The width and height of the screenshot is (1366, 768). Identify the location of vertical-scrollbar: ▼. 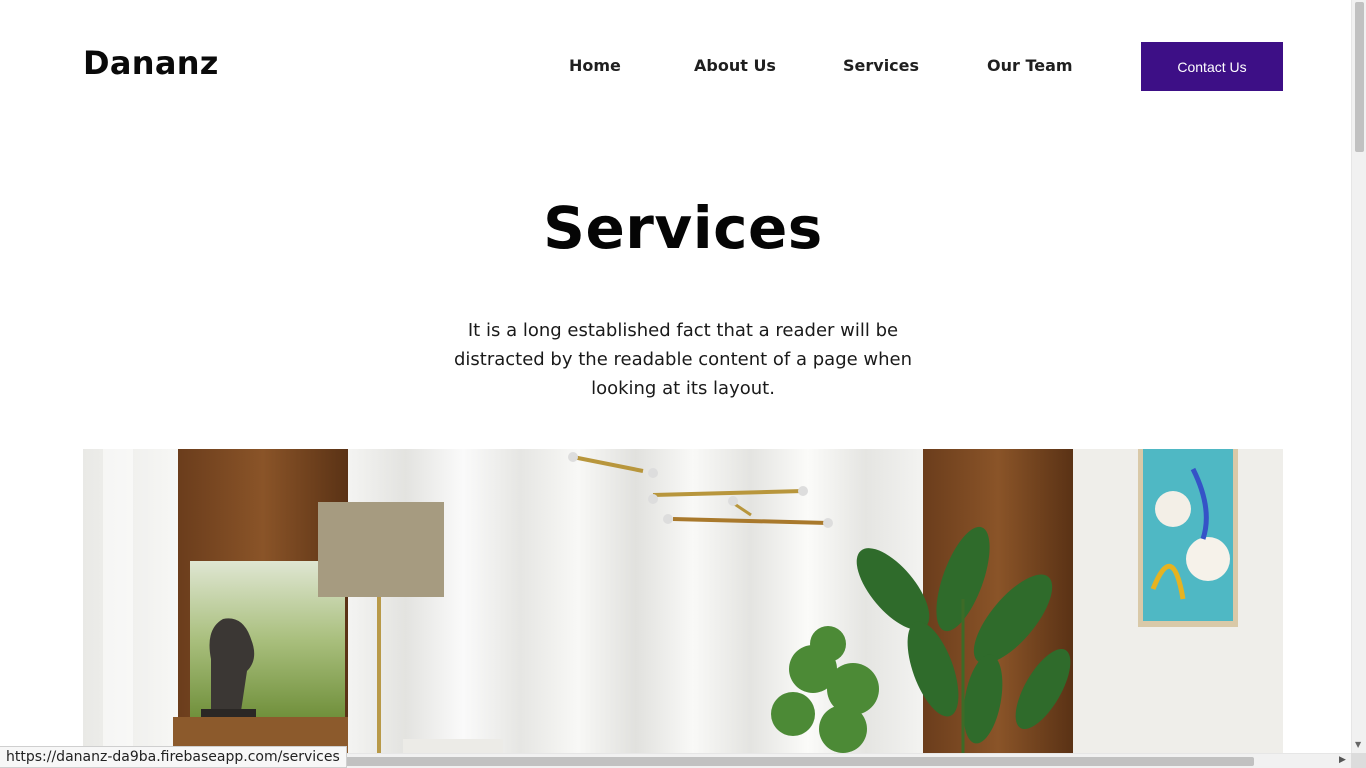
(1358, 376).